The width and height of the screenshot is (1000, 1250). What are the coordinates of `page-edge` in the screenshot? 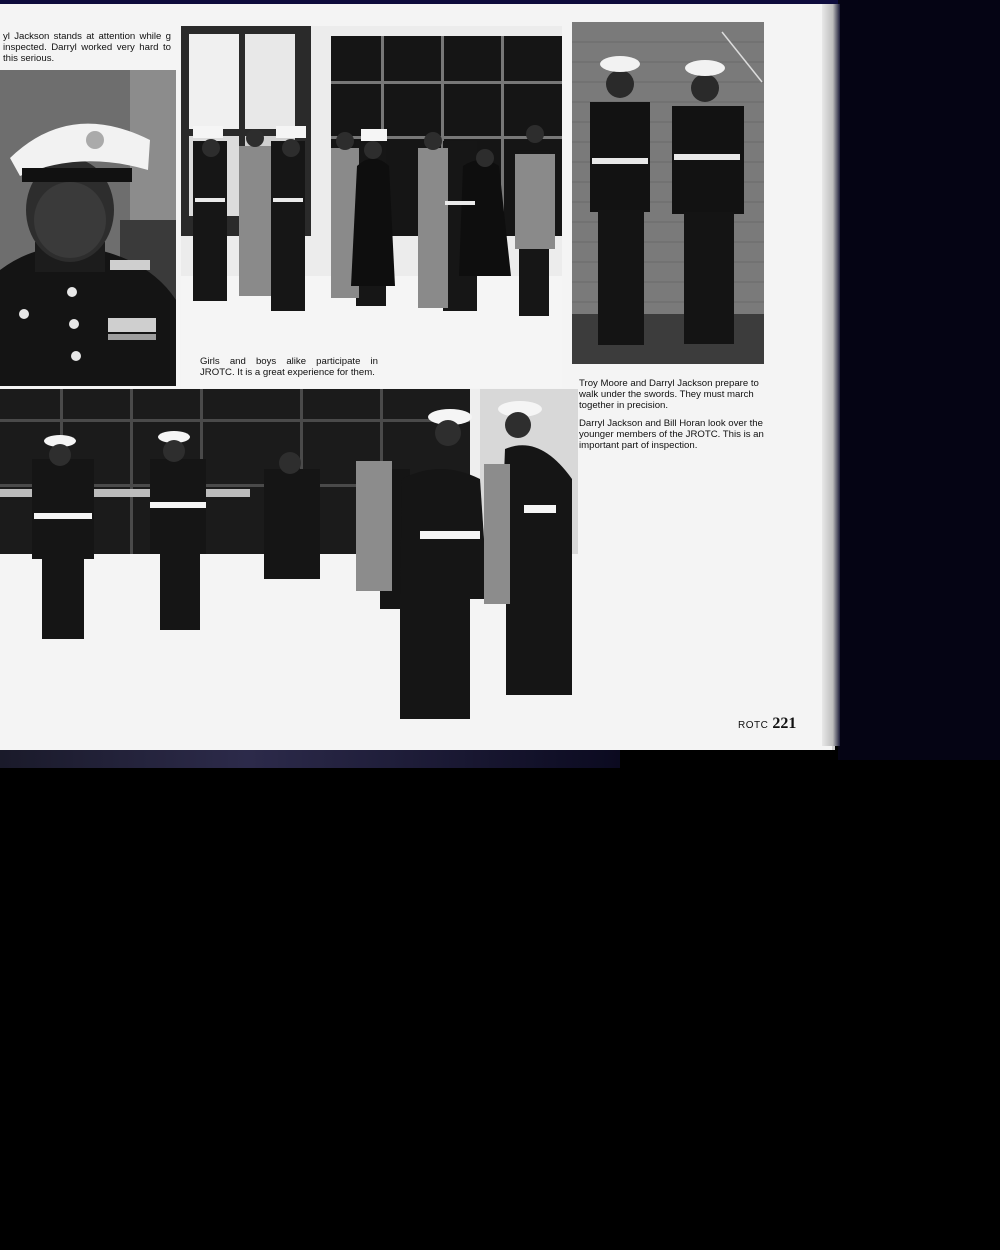 It's located at (831, 375).